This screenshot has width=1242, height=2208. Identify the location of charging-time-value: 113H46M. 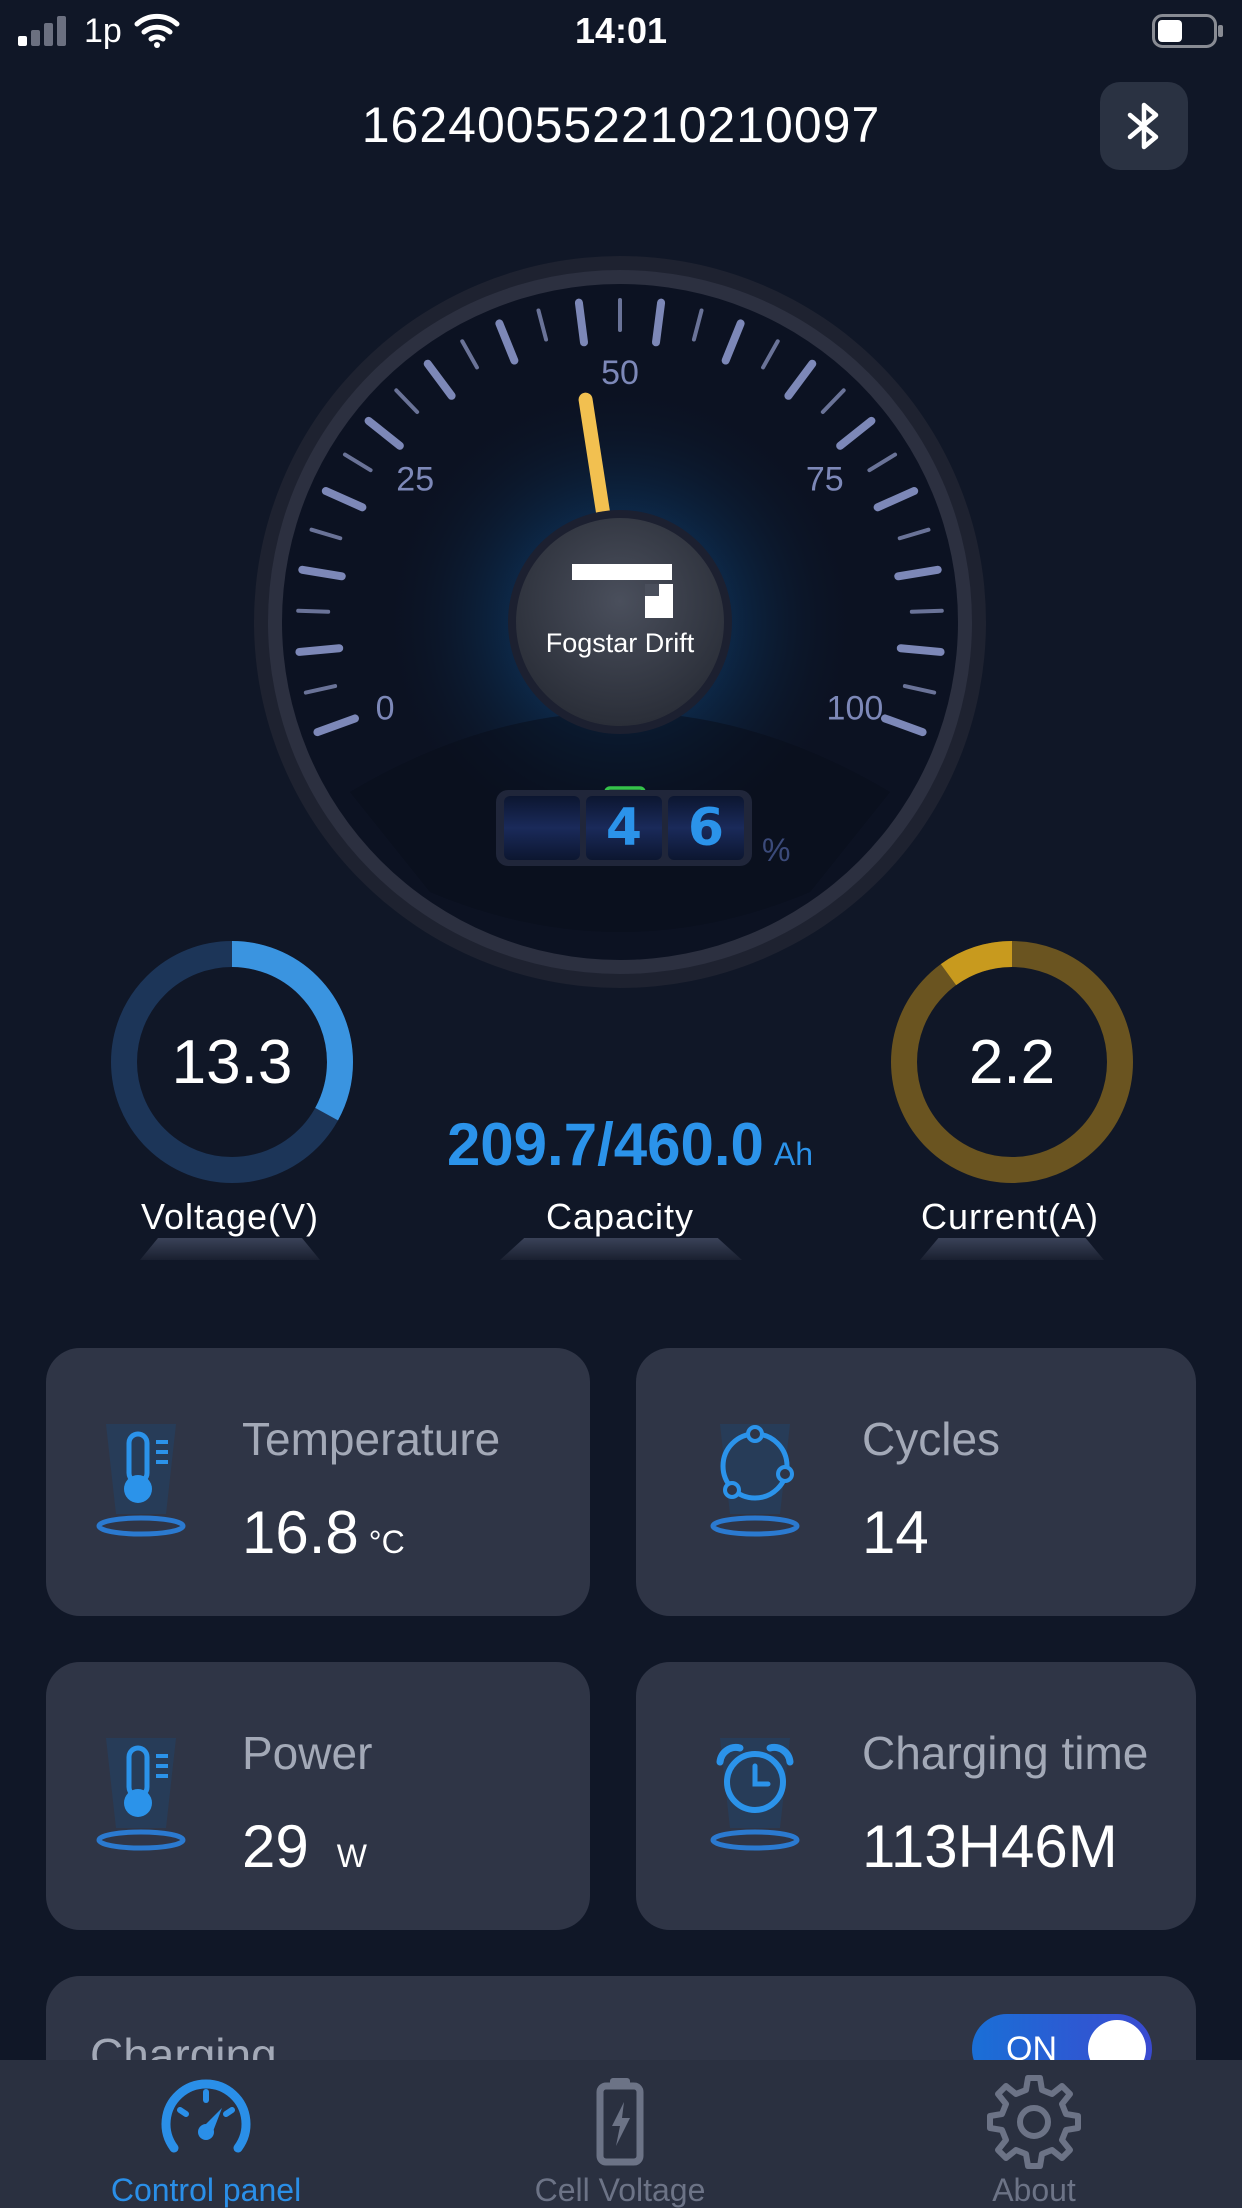
(990, 1846).